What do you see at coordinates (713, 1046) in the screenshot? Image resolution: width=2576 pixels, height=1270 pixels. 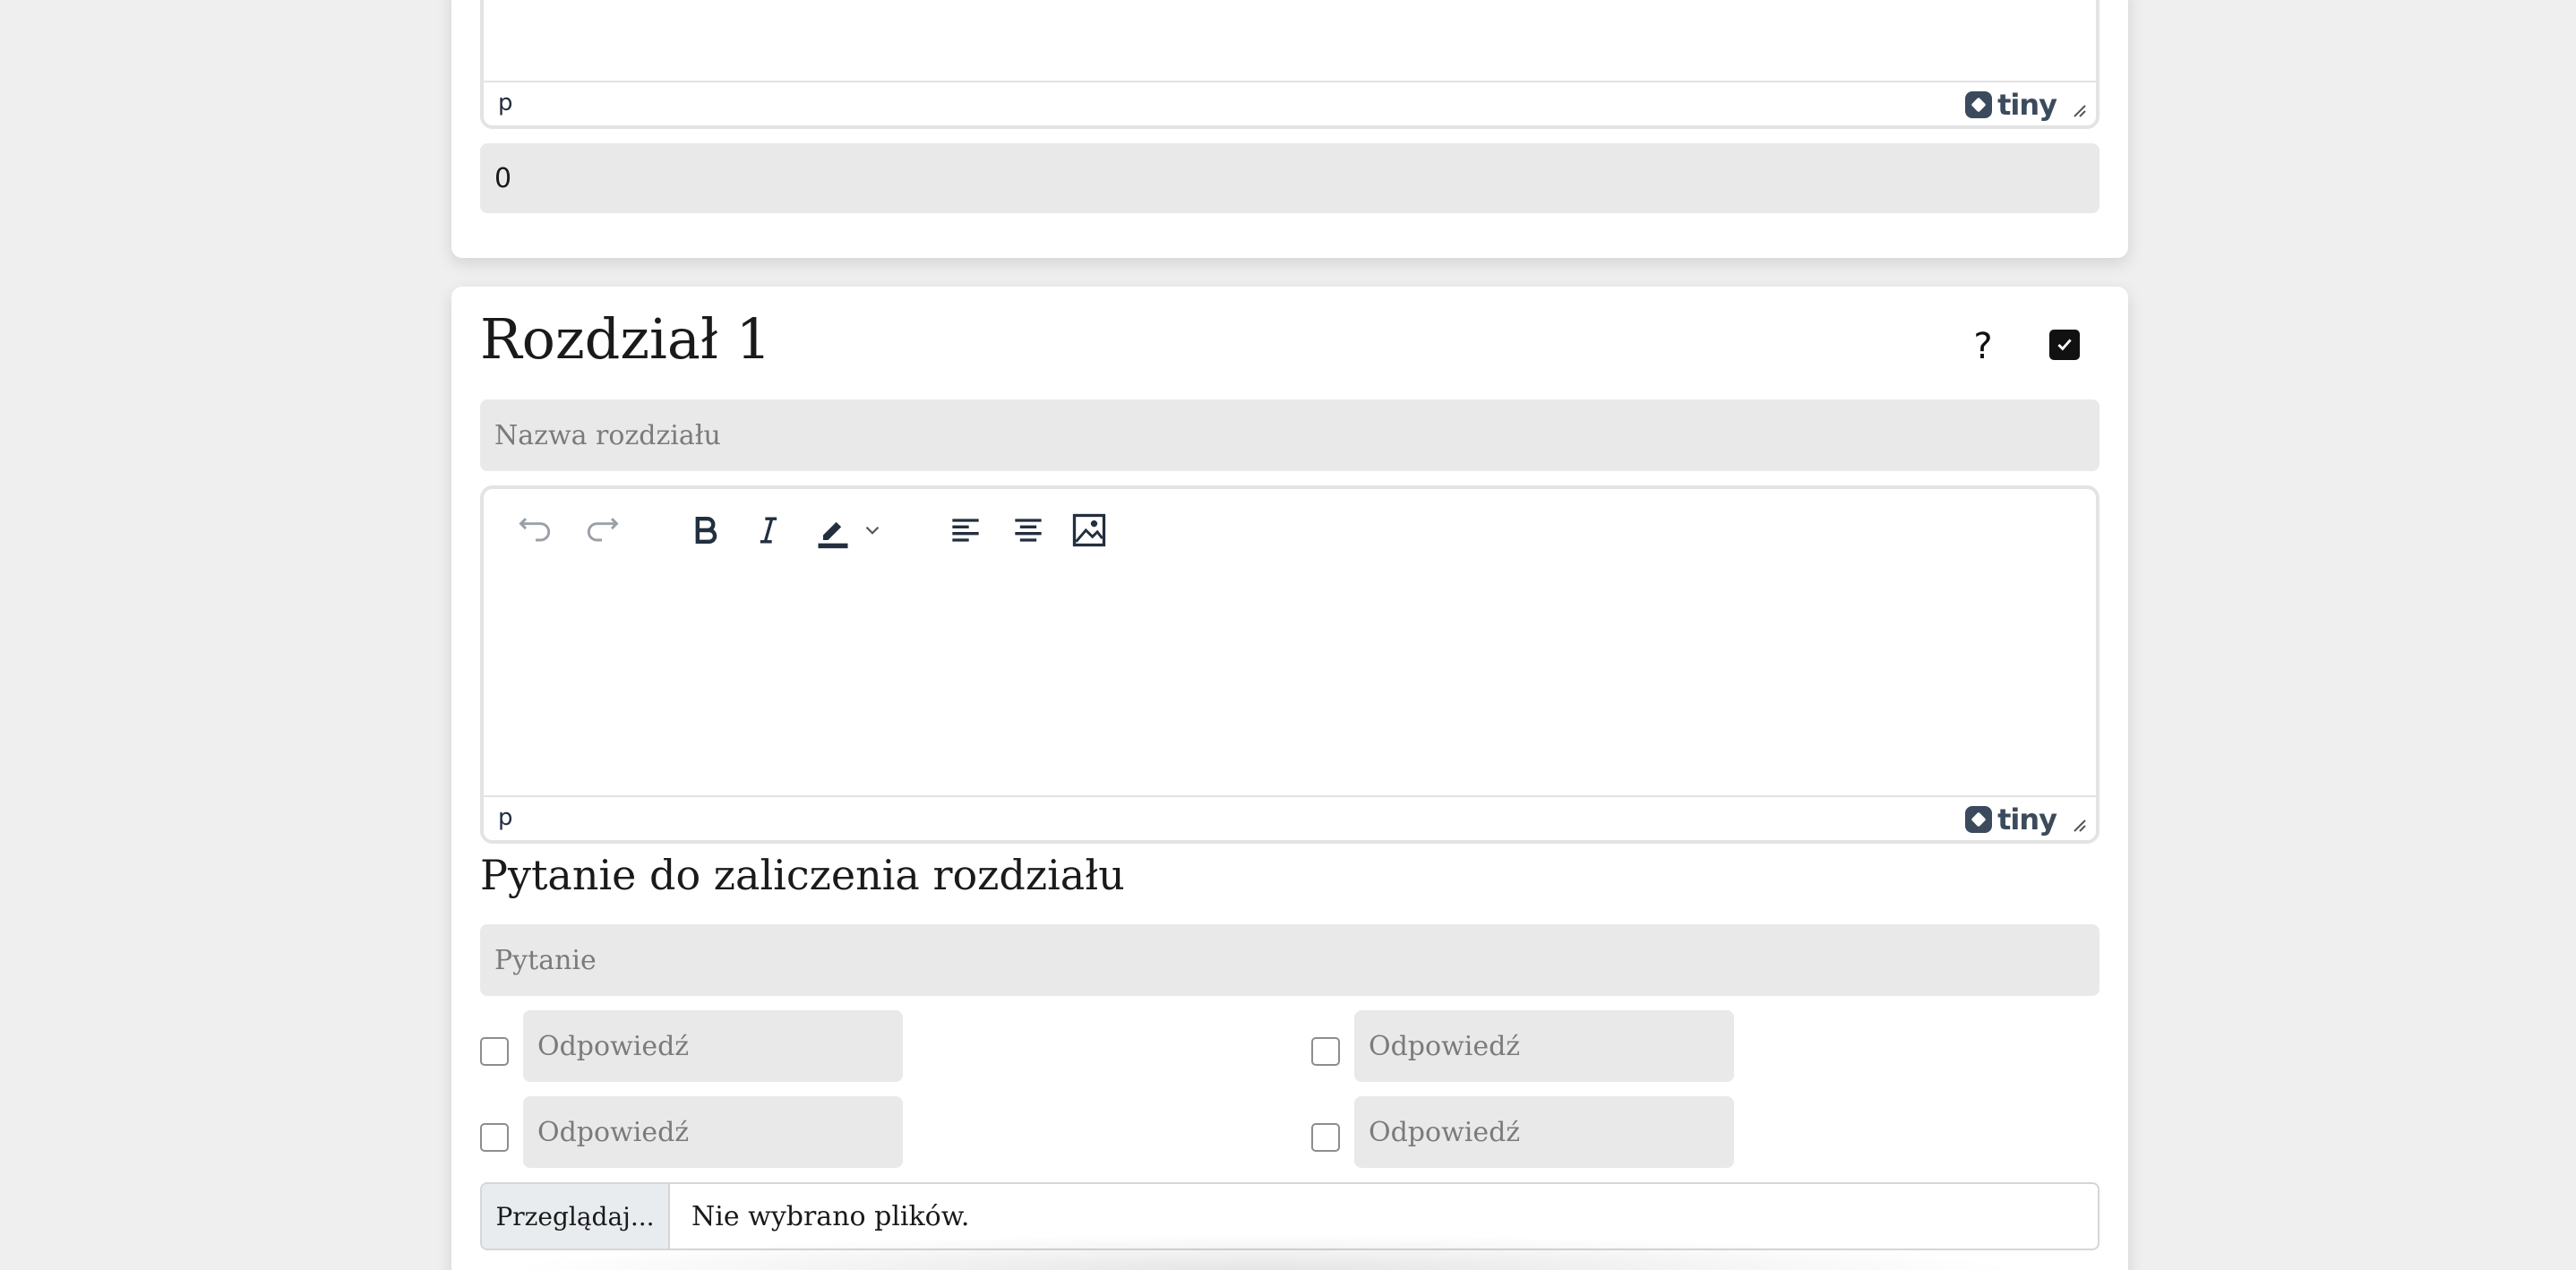 I see `answer-1-input: Odpowiedź` at bounding box center [713, 1046].